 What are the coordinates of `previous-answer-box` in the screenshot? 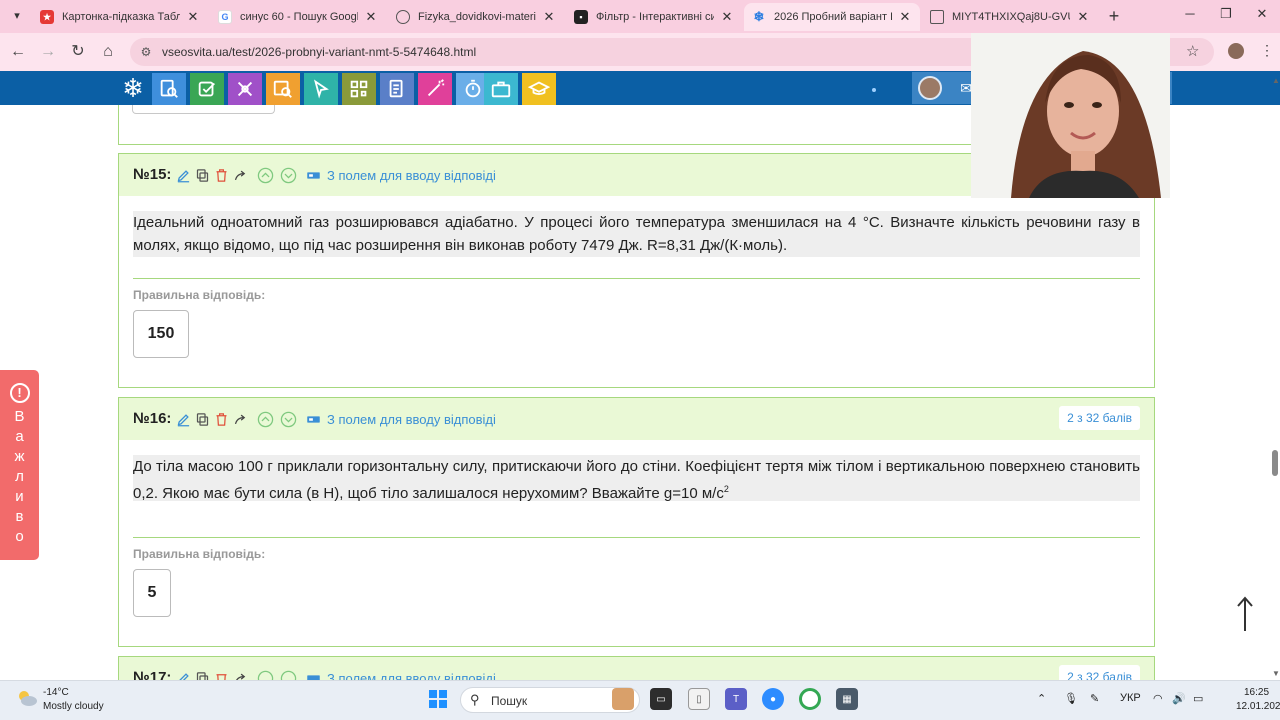 It's located at (203, 109).